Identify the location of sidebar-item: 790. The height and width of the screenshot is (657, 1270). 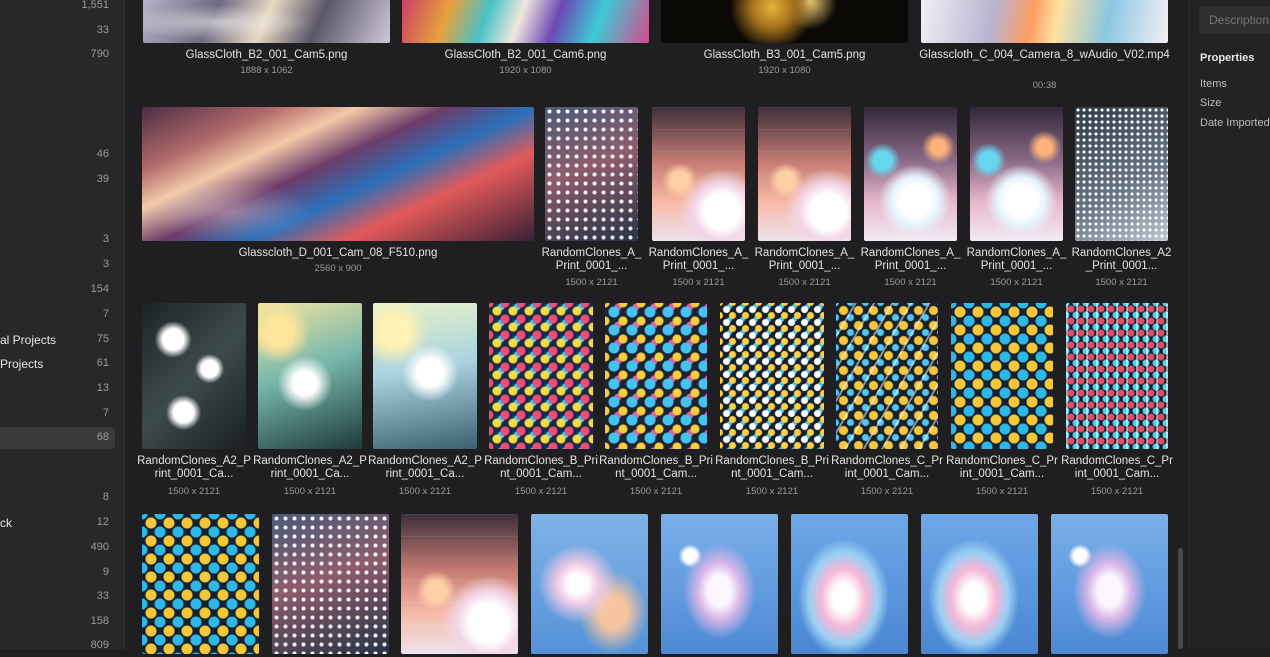
(57, 55).